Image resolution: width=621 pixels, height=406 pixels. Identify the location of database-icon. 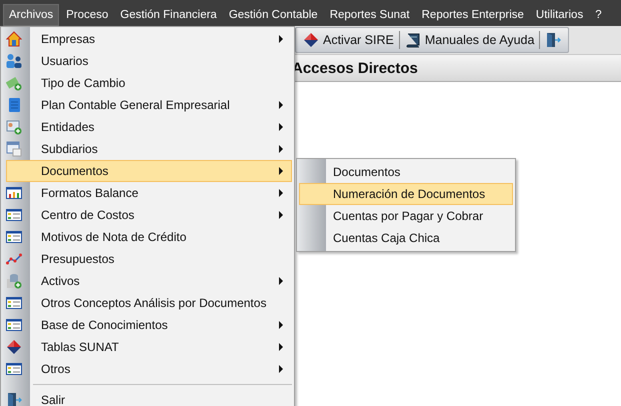
(14, 281).